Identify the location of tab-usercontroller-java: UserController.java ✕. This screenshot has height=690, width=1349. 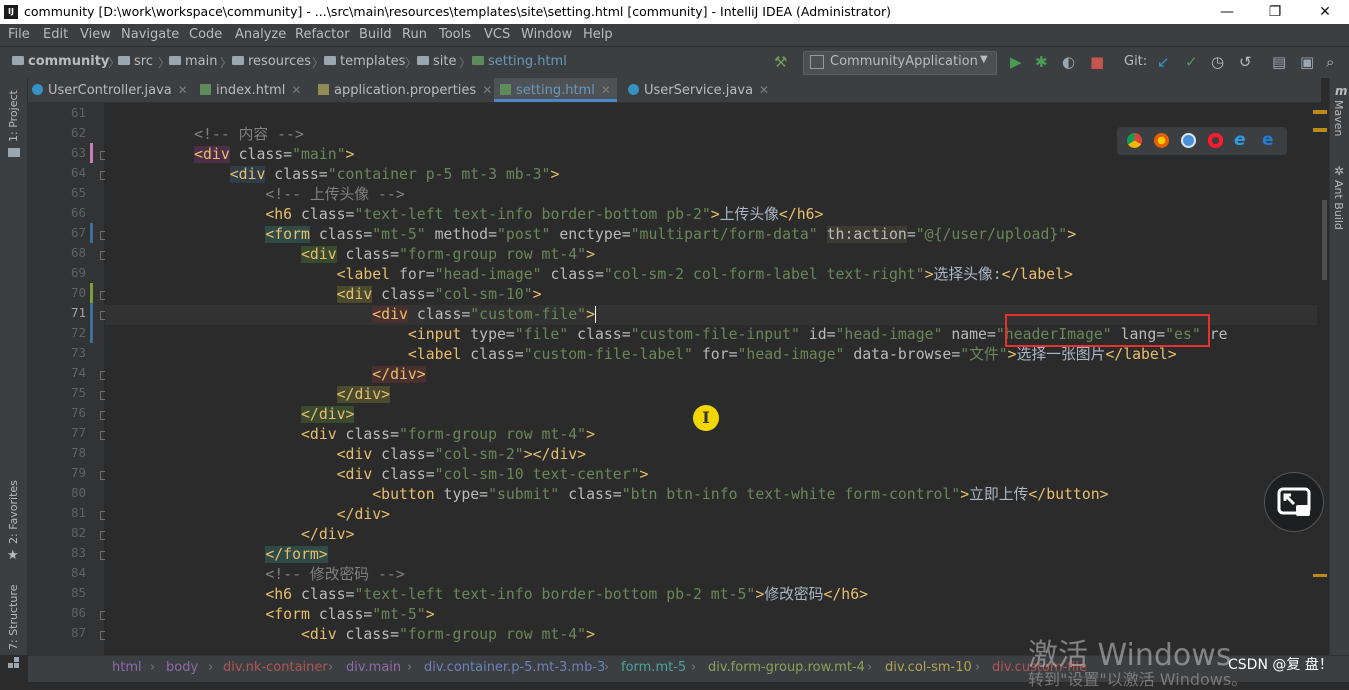
(110, 90).